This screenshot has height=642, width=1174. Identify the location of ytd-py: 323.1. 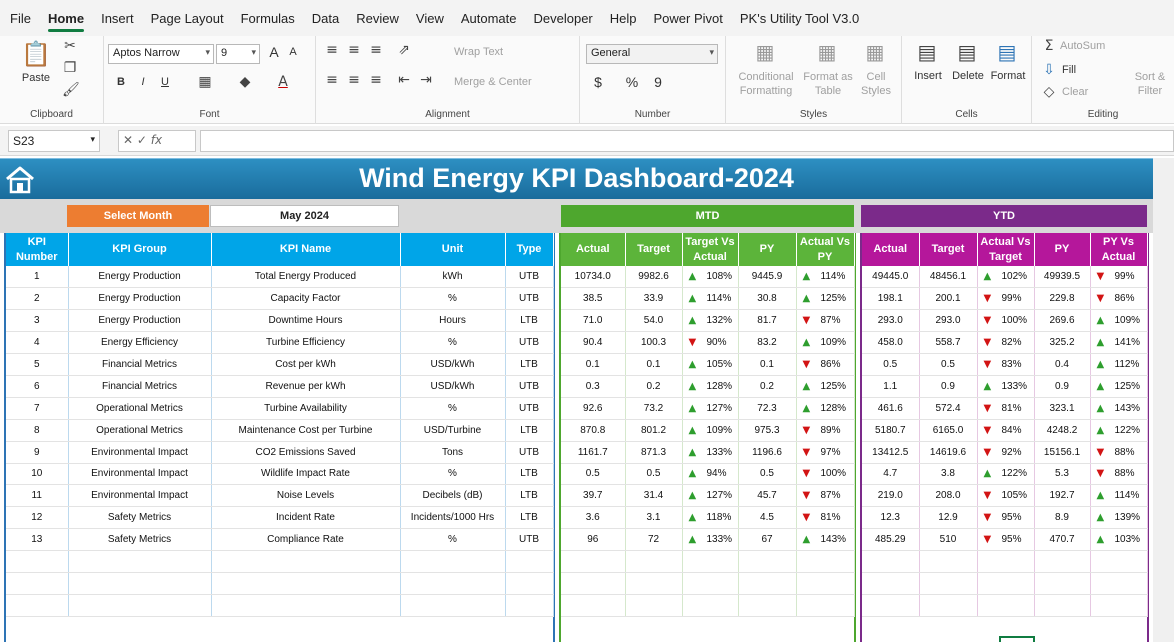
(1062, 408).